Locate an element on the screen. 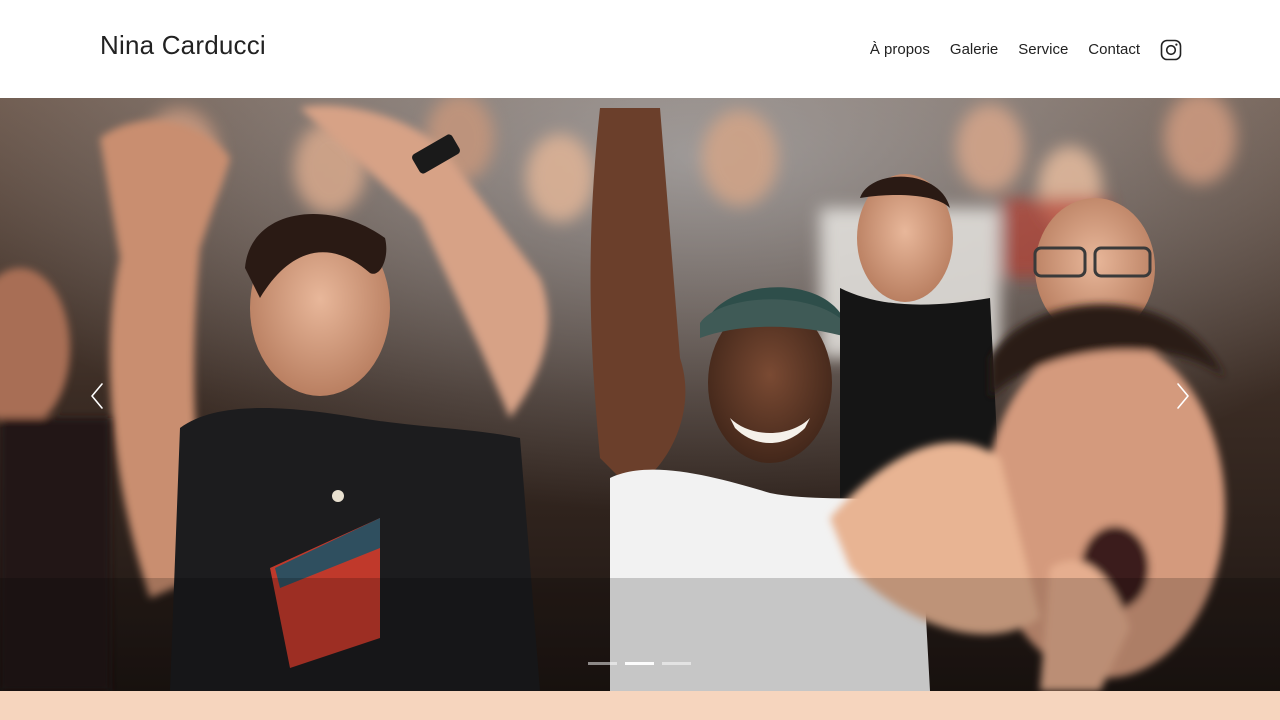 This screenshot has width=1280, height=720. chevron-right-icon is located at coordinates (1183, 396).